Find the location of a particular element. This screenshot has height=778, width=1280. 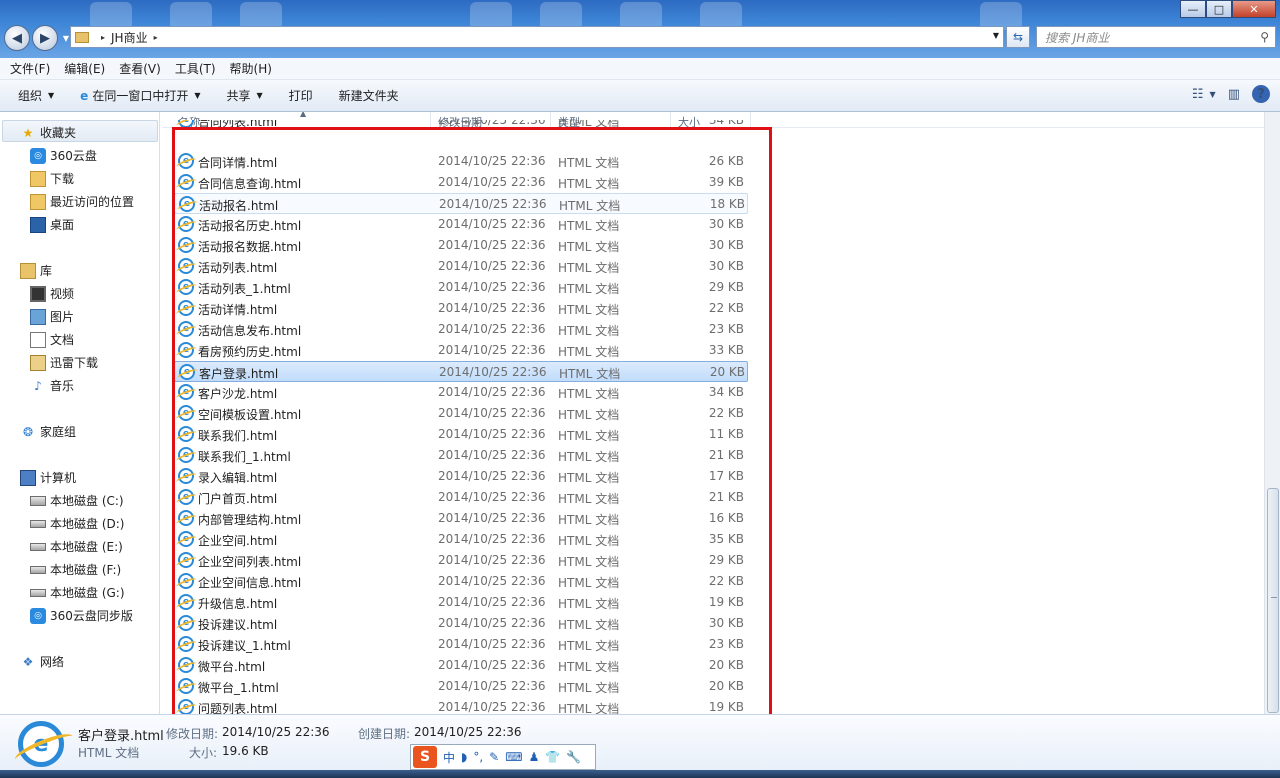

ime-user-icon: ♟ is located at coordinates (534, 757).